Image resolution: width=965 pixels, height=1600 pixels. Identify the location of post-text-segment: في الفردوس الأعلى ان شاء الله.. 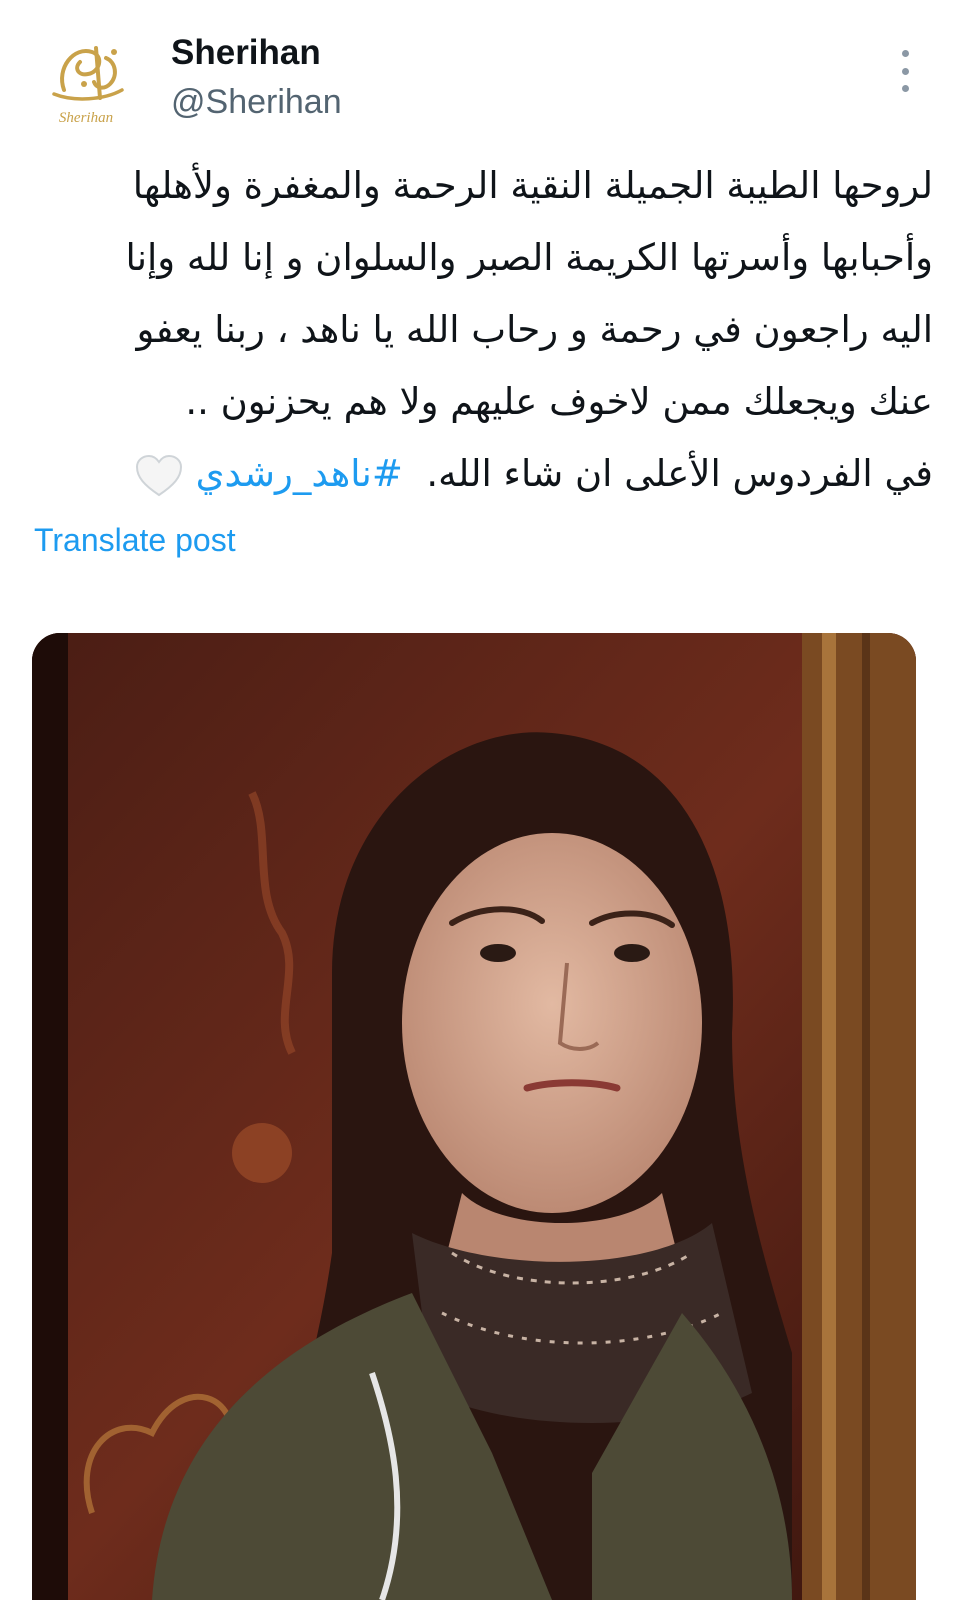
(679, 473).